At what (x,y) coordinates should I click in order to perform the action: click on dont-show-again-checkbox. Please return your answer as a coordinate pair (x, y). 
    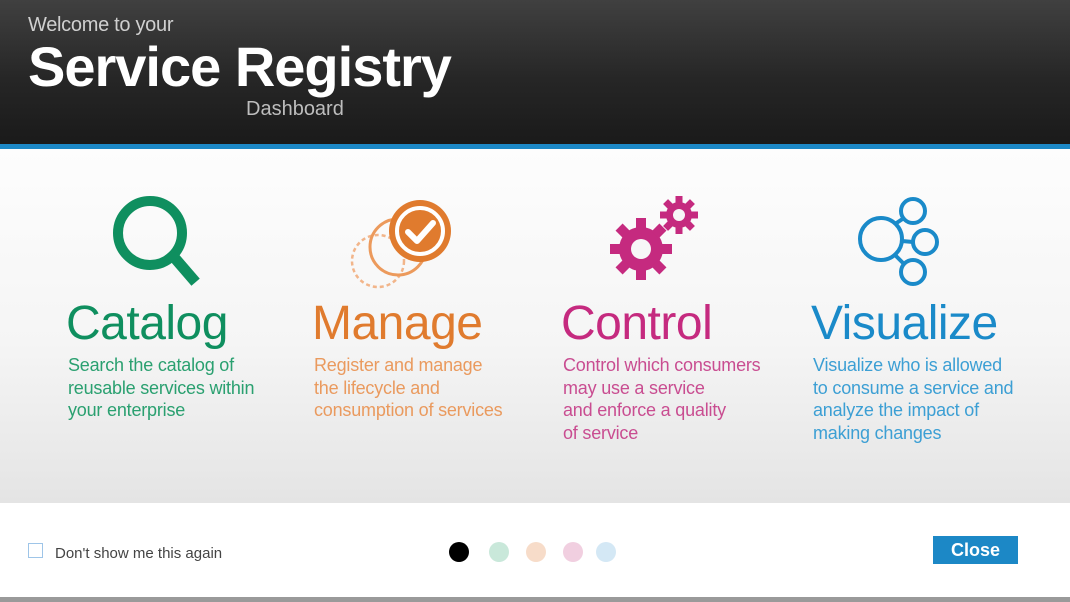
    Looking at the image, I should click on (35, 550).